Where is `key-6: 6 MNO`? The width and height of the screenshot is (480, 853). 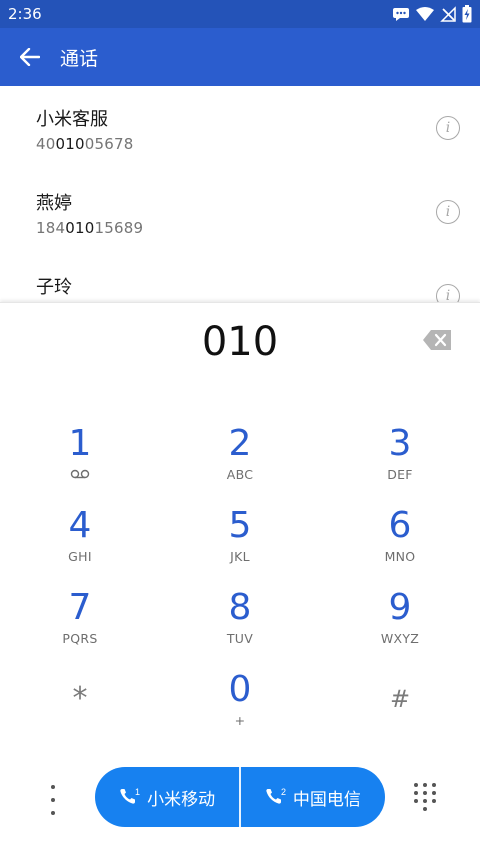 key-6: 6 MNO is located at coordinates (400, 545).